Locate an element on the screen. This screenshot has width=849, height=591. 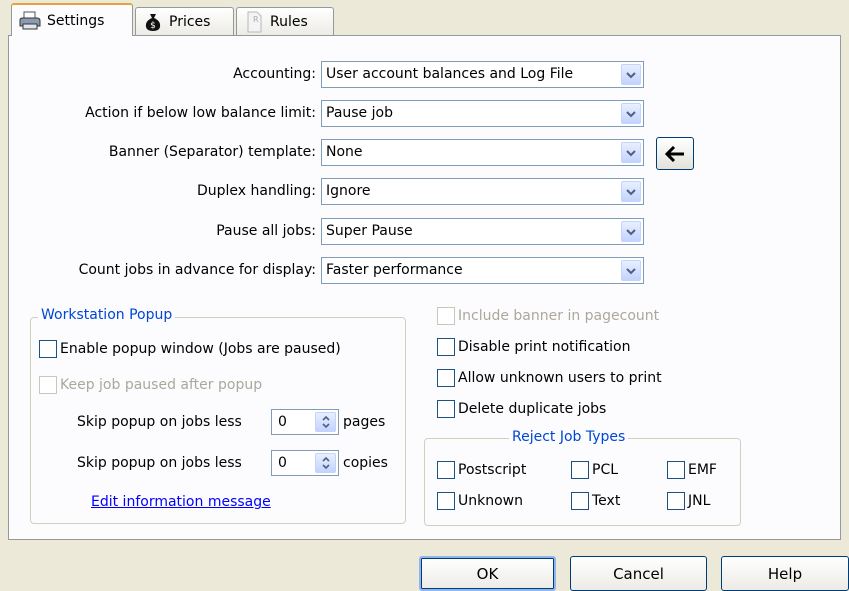
reject-postscript-label: Postscript is located at coordinates (492, 470).